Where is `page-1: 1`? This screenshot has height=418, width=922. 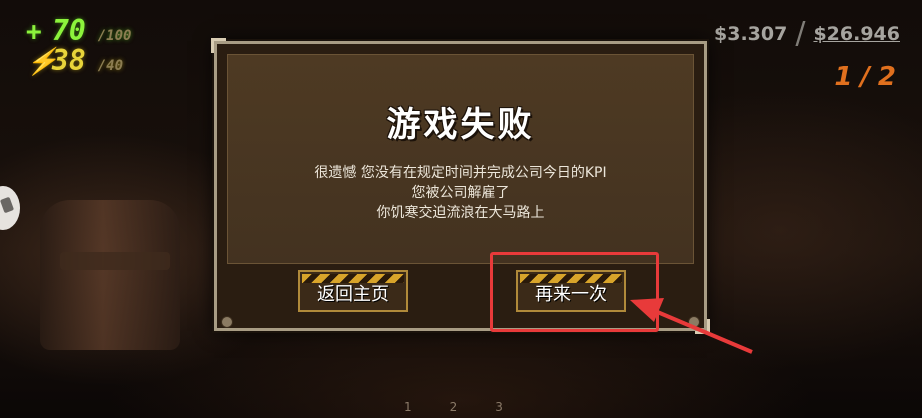
page-1: 1 is located at coordinates (408, 407).